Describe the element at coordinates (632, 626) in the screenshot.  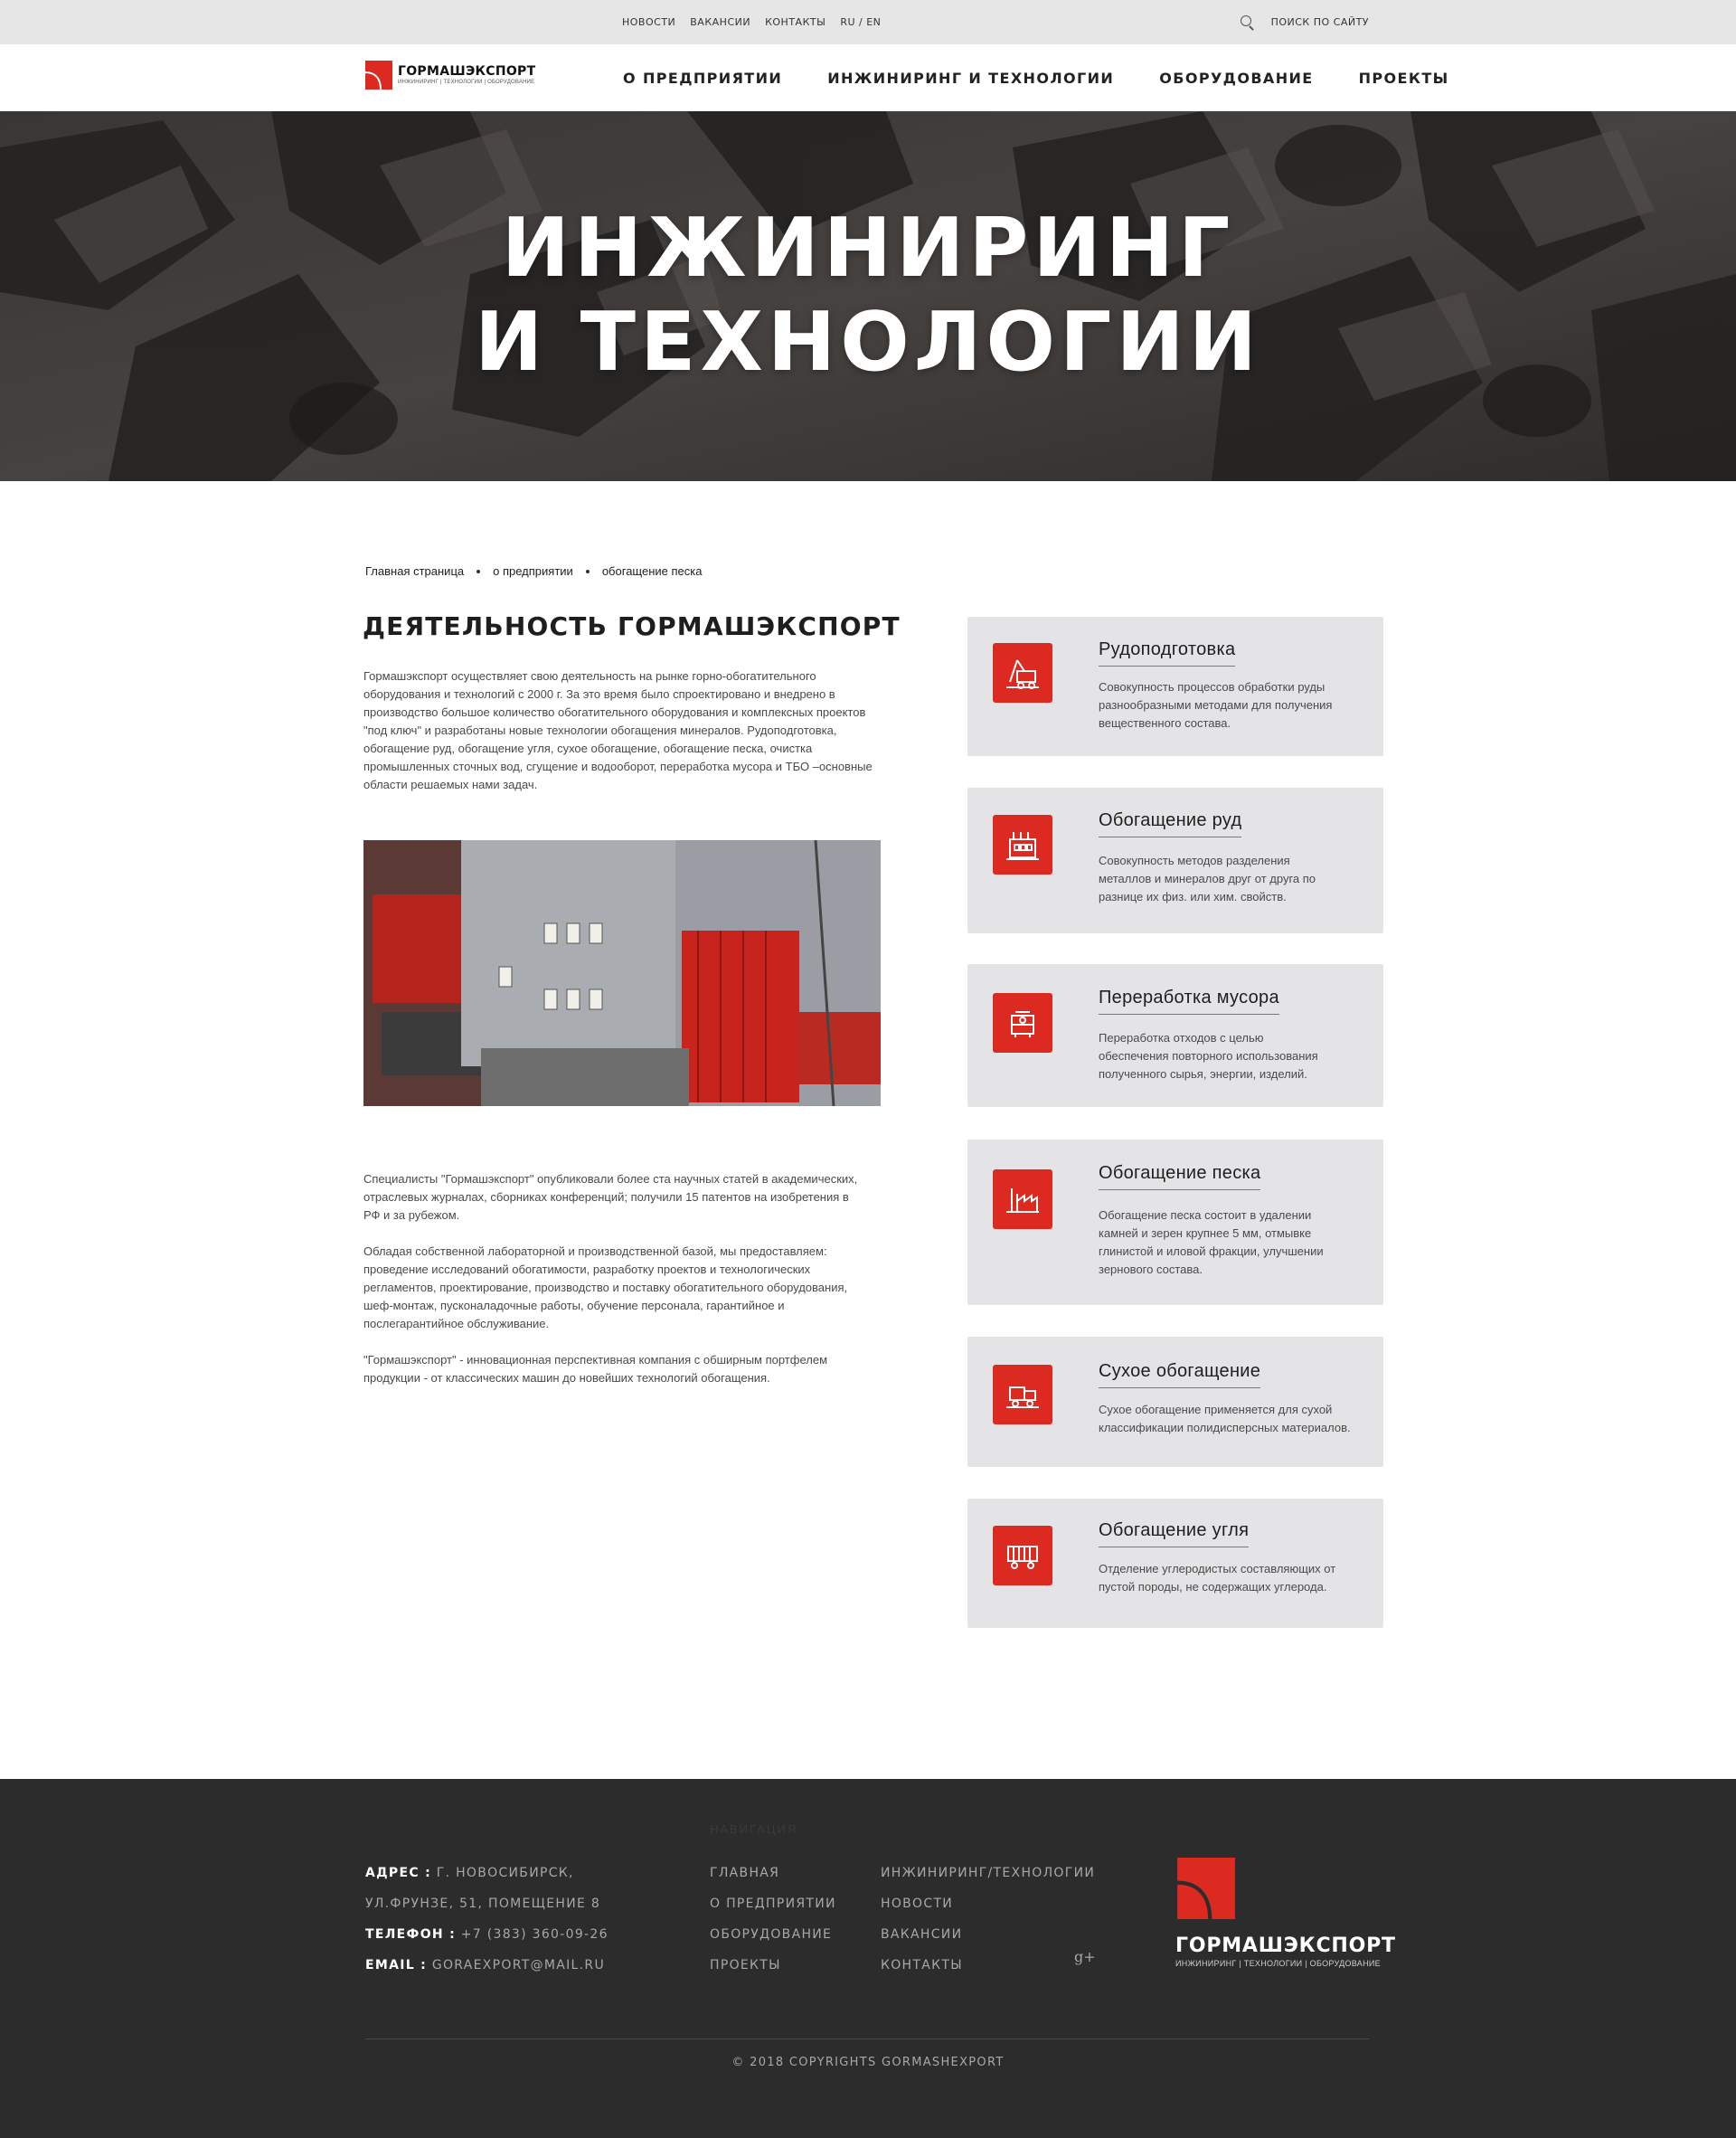
I see `page-title: ДЕЯТЕЛЬНОСТЬ ГОРМАШЭКСПОРТ` at that location.